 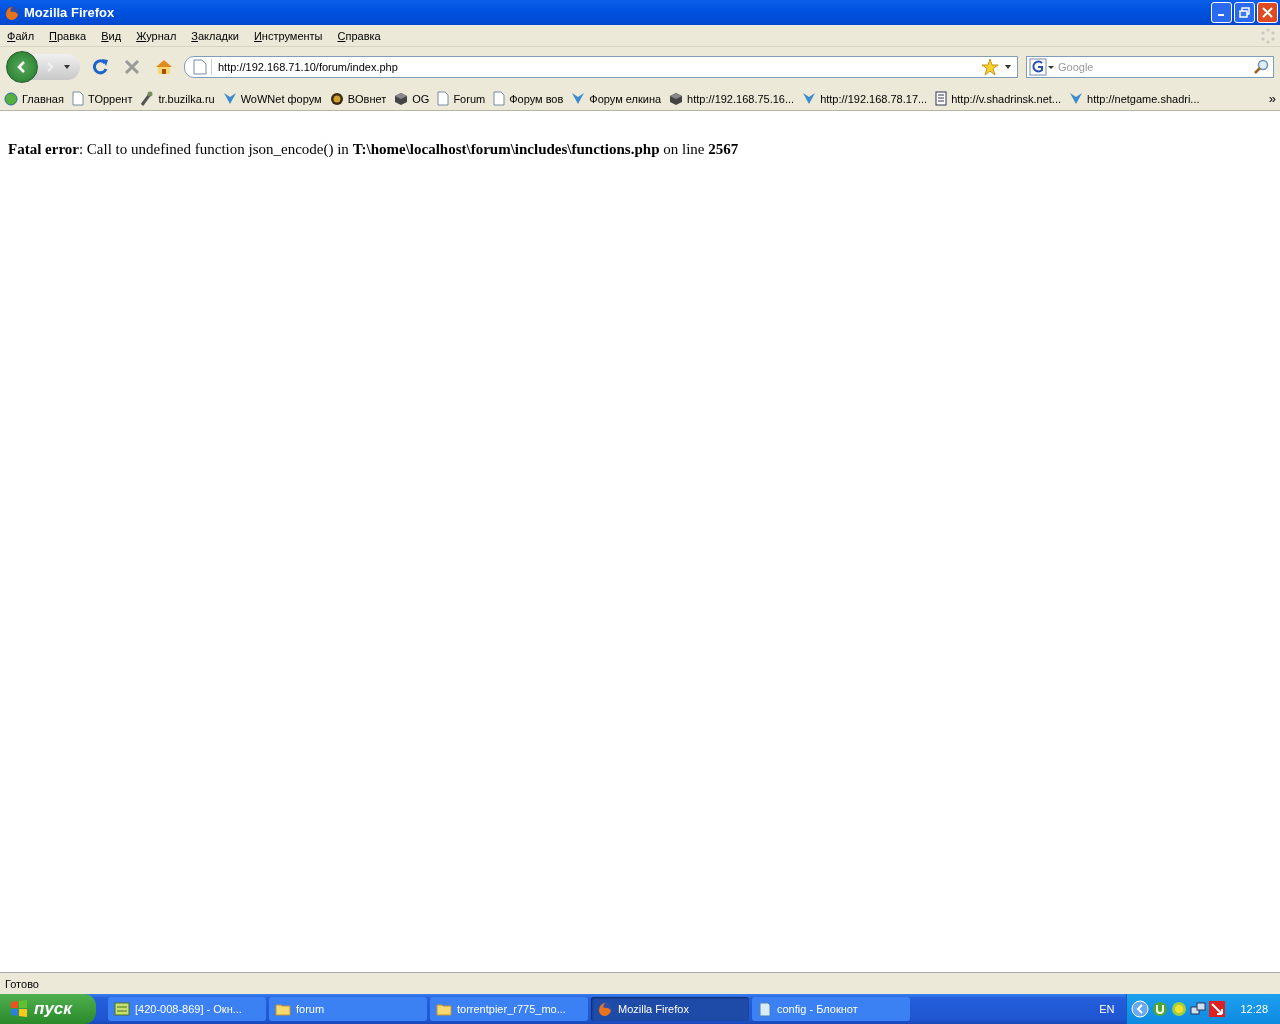 What do you see at coordinates (990, 67) in the screenshot?
I see `star-icon` at bounding box center [990, 67].